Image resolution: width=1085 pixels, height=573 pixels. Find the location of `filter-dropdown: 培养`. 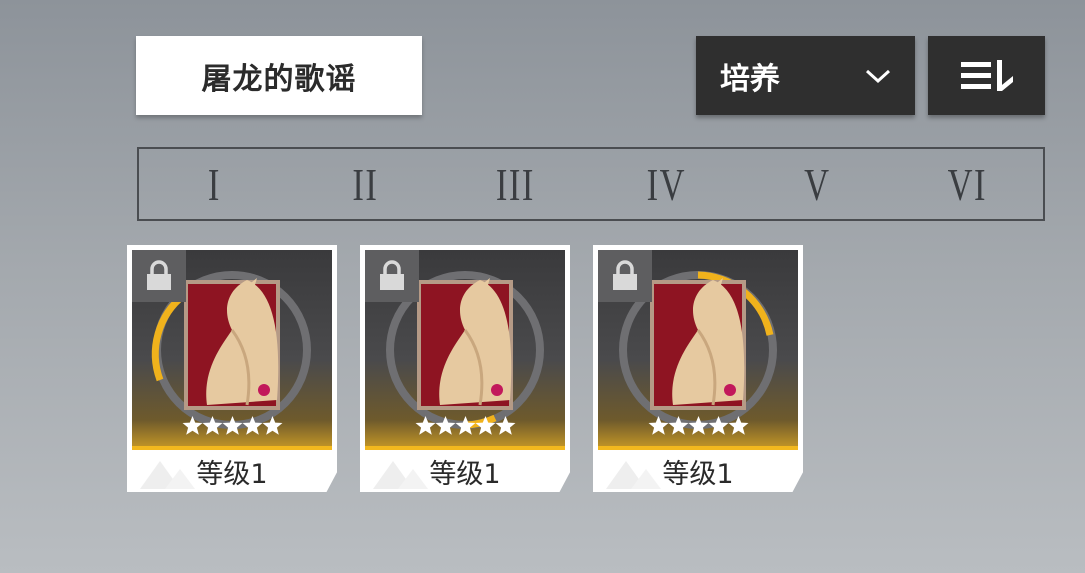

filter-dropdown: 培养 is located at coordinates (805, 75).